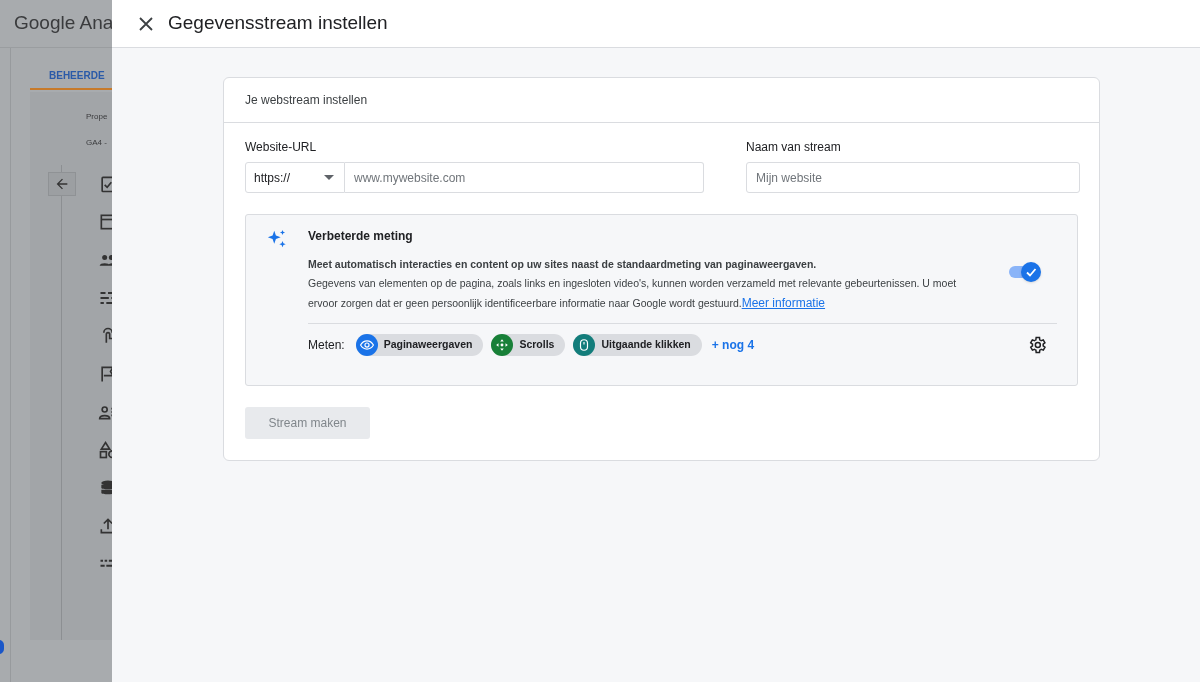 The width and height of the screenshot is (1200, 682). I want to click on settings-button, so click(1037, 345).